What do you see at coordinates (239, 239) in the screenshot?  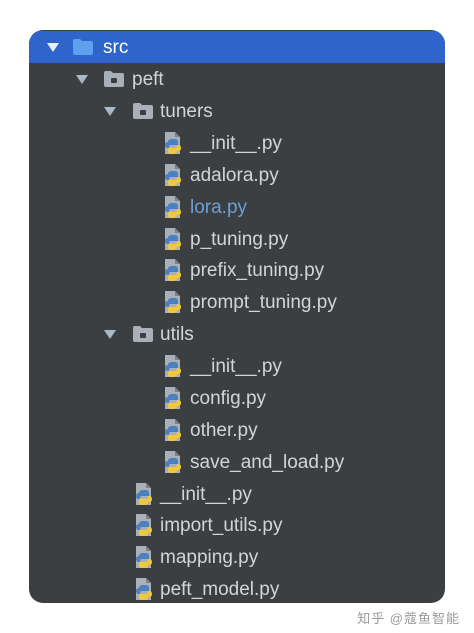 I see `file-label: p_tuning.py` at bounding box center [239, 239].